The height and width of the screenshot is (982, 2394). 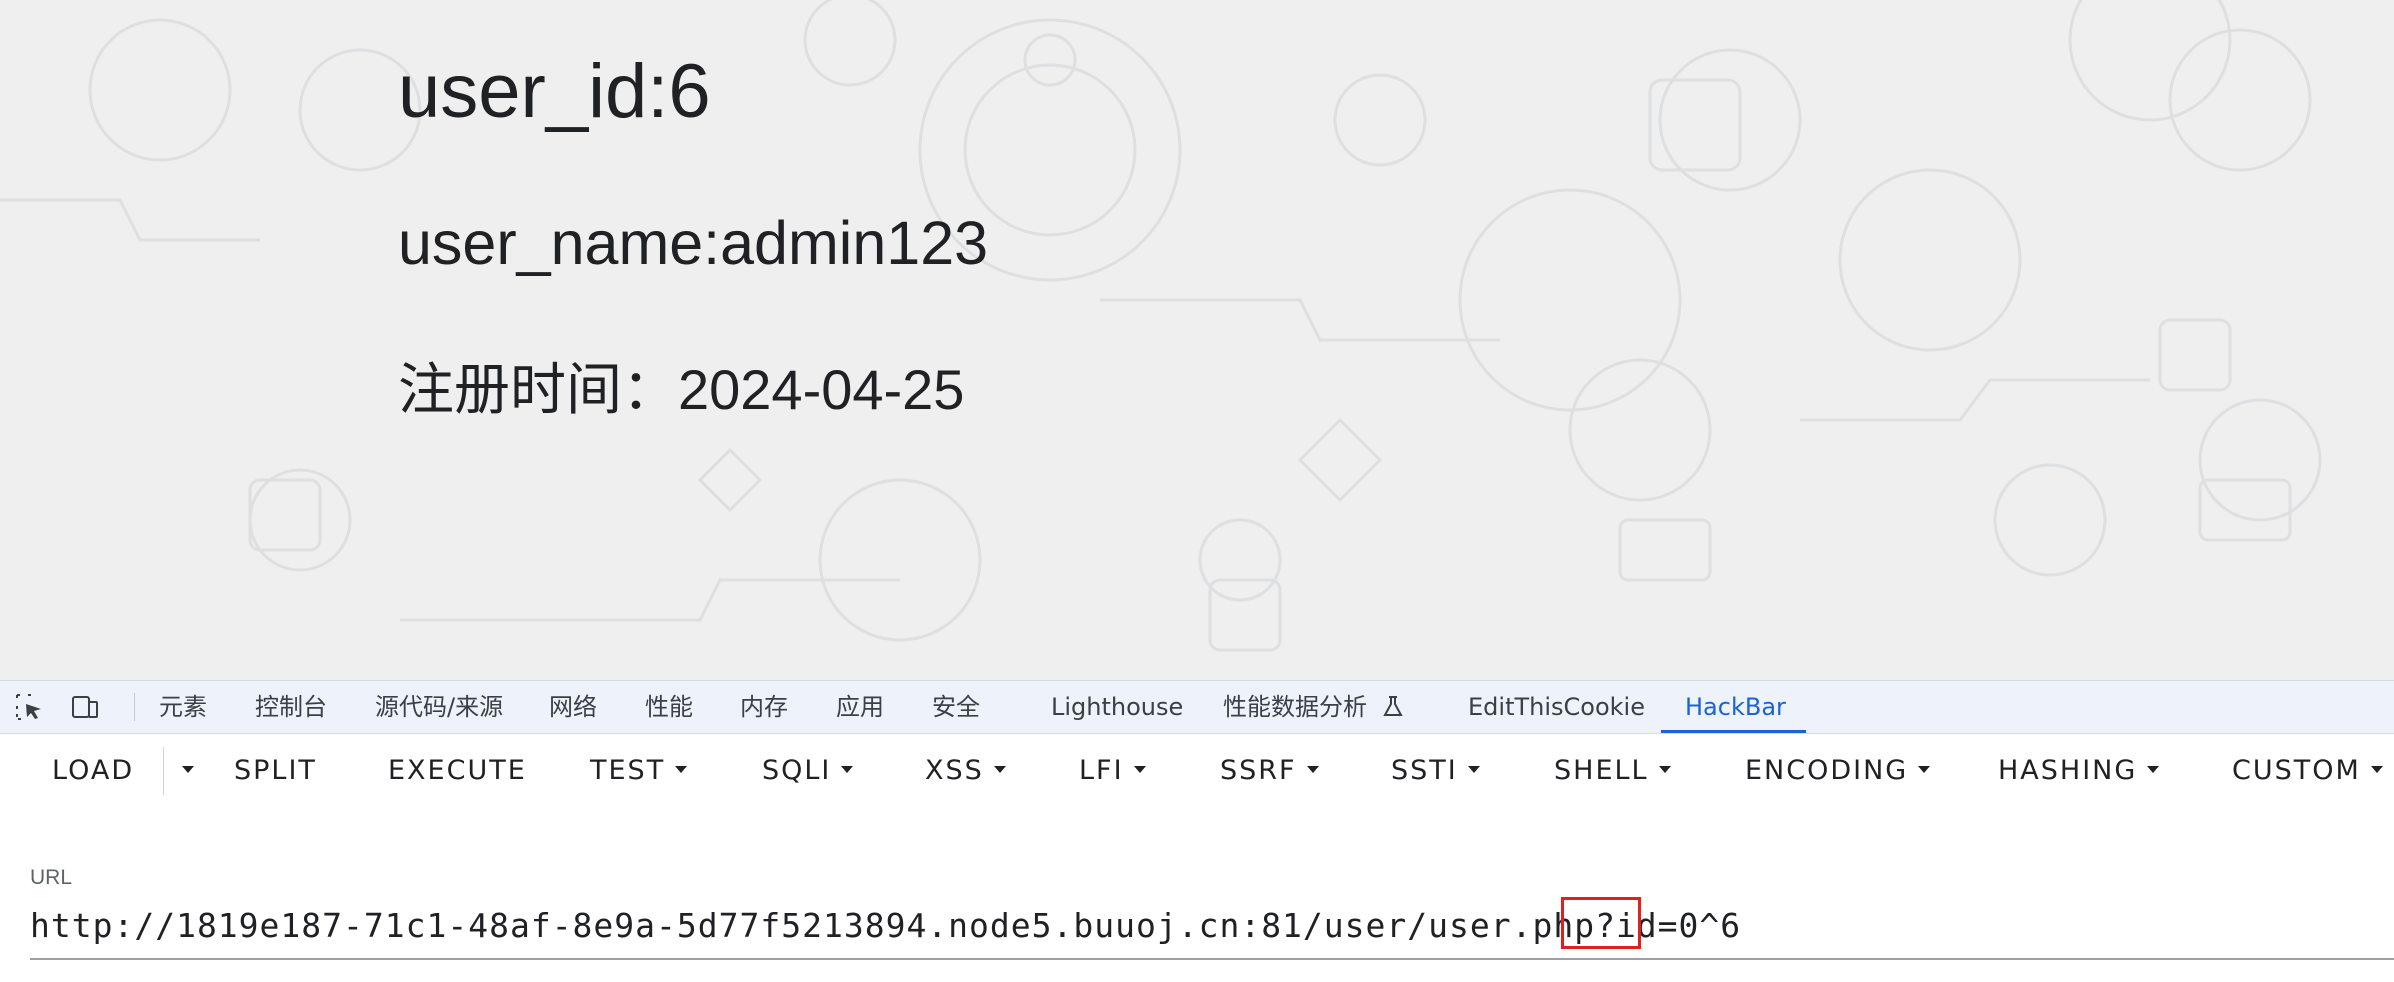 I want to click on sqli-label: SQLI, so click(x=797, y=770).